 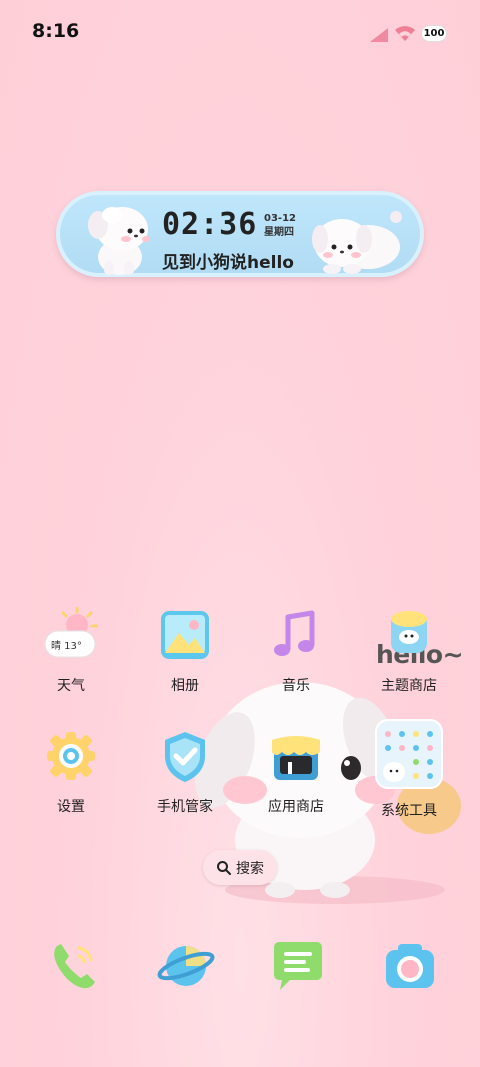 I want to click on app-store-icon, so click(x=296, y=758).